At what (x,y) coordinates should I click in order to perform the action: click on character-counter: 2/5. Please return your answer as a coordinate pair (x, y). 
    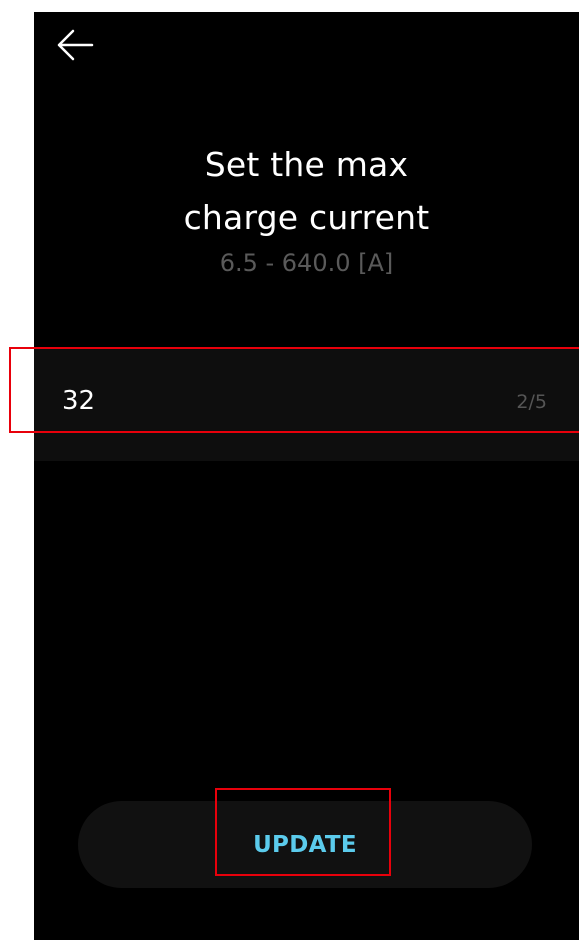
    Looking at the image, I should click on (531, 402).